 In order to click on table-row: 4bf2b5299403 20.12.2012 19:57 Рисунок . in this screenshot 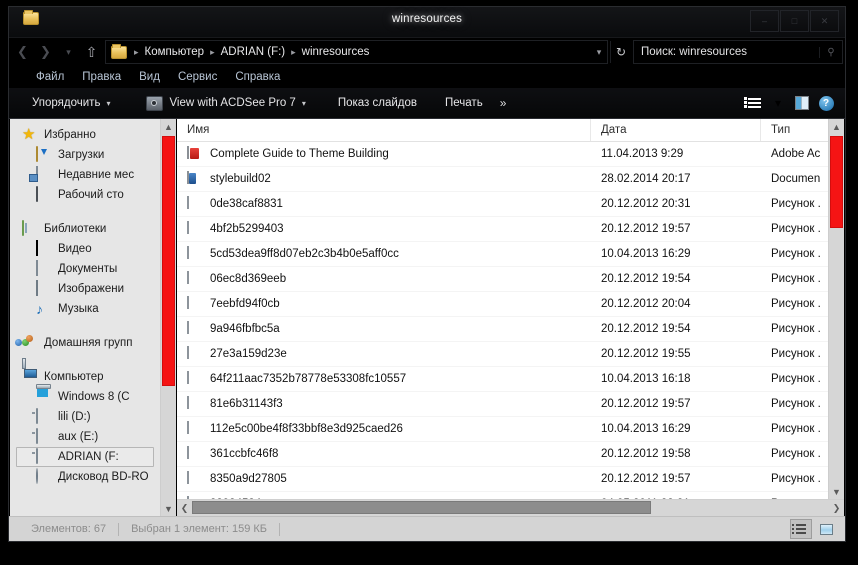, I will do `click(502, 229)`.